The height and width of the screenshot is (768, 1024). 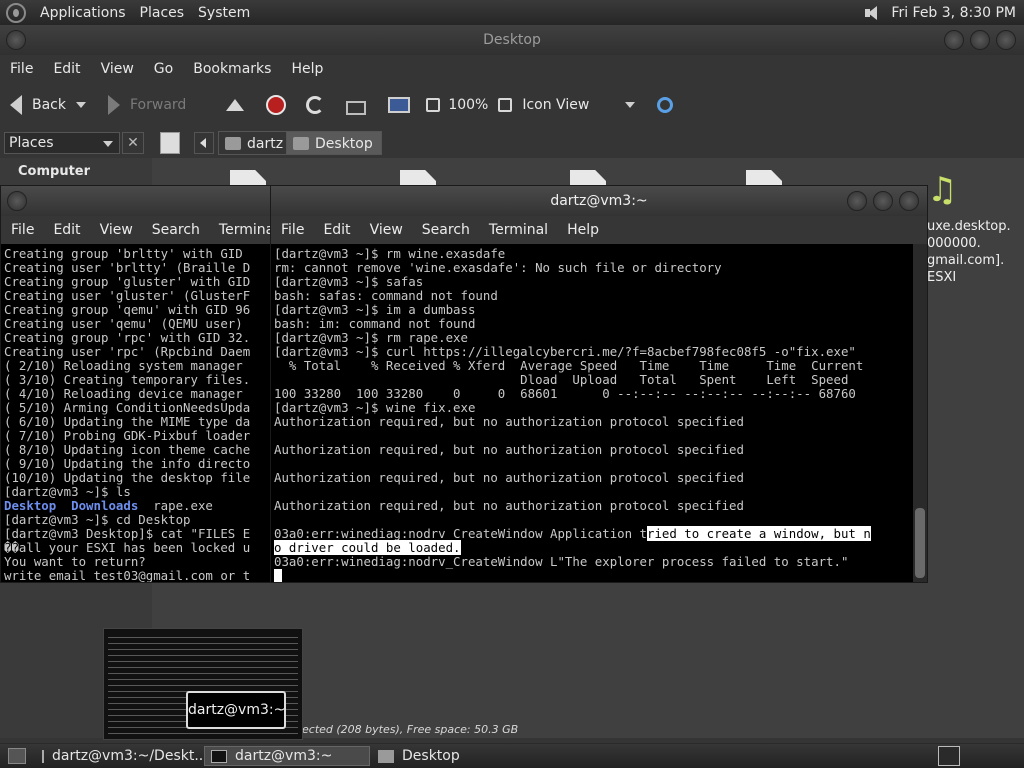 What do you see at coordinates (127, 351) in the screenshot?
I see `terminal-line: Creating user 'rpc' (Rpcbind Daem` at bounding box center [127, 351].